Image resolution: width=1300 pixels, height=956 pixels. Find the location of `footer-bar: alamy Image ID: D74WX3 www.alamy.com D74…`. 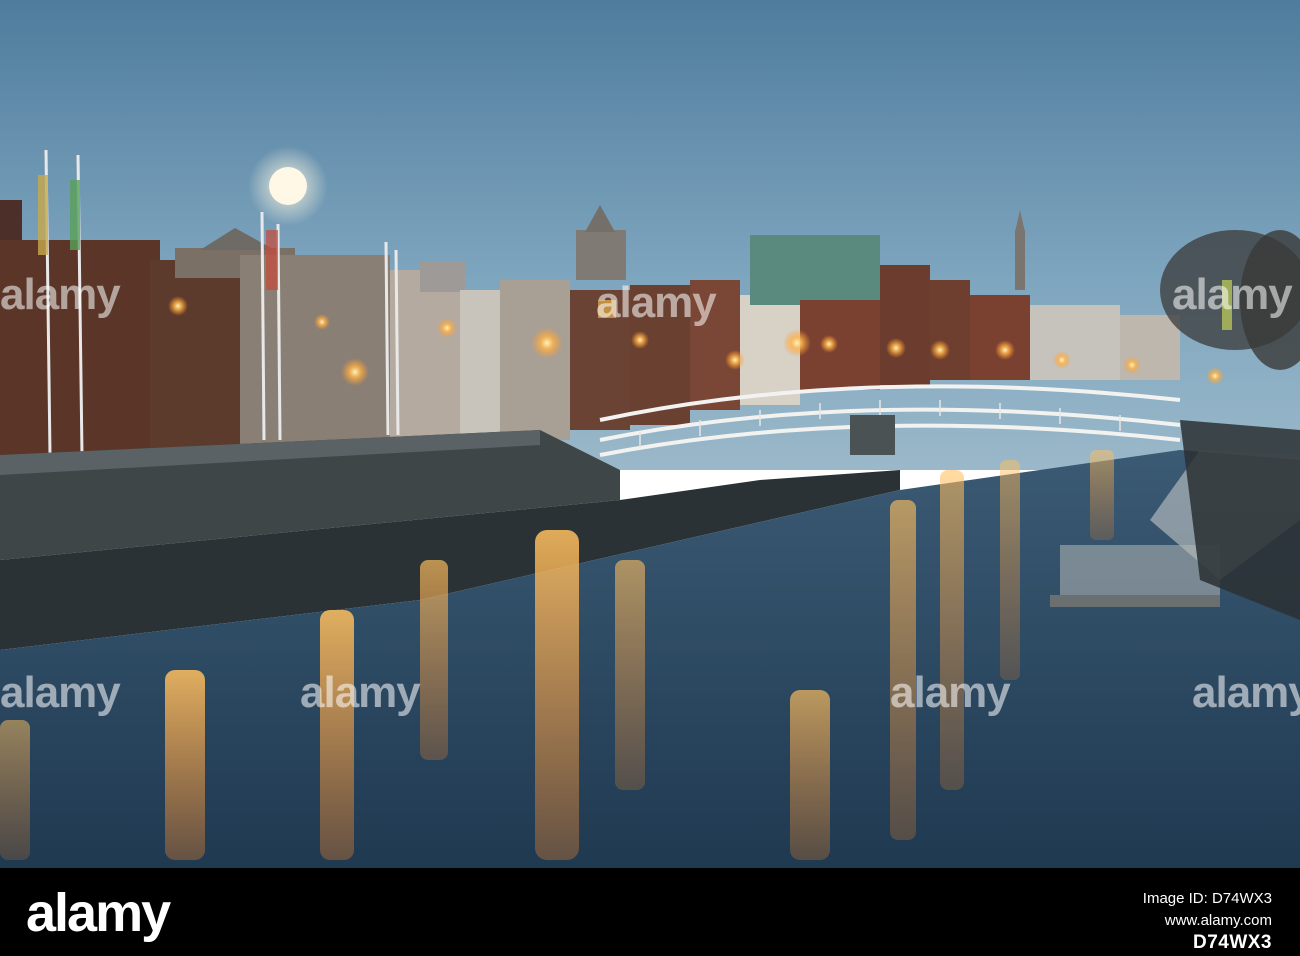

footer-bar: alamy Image ID: D74WX3 www.alamy.com D74… is located at coordinates (650, 912).